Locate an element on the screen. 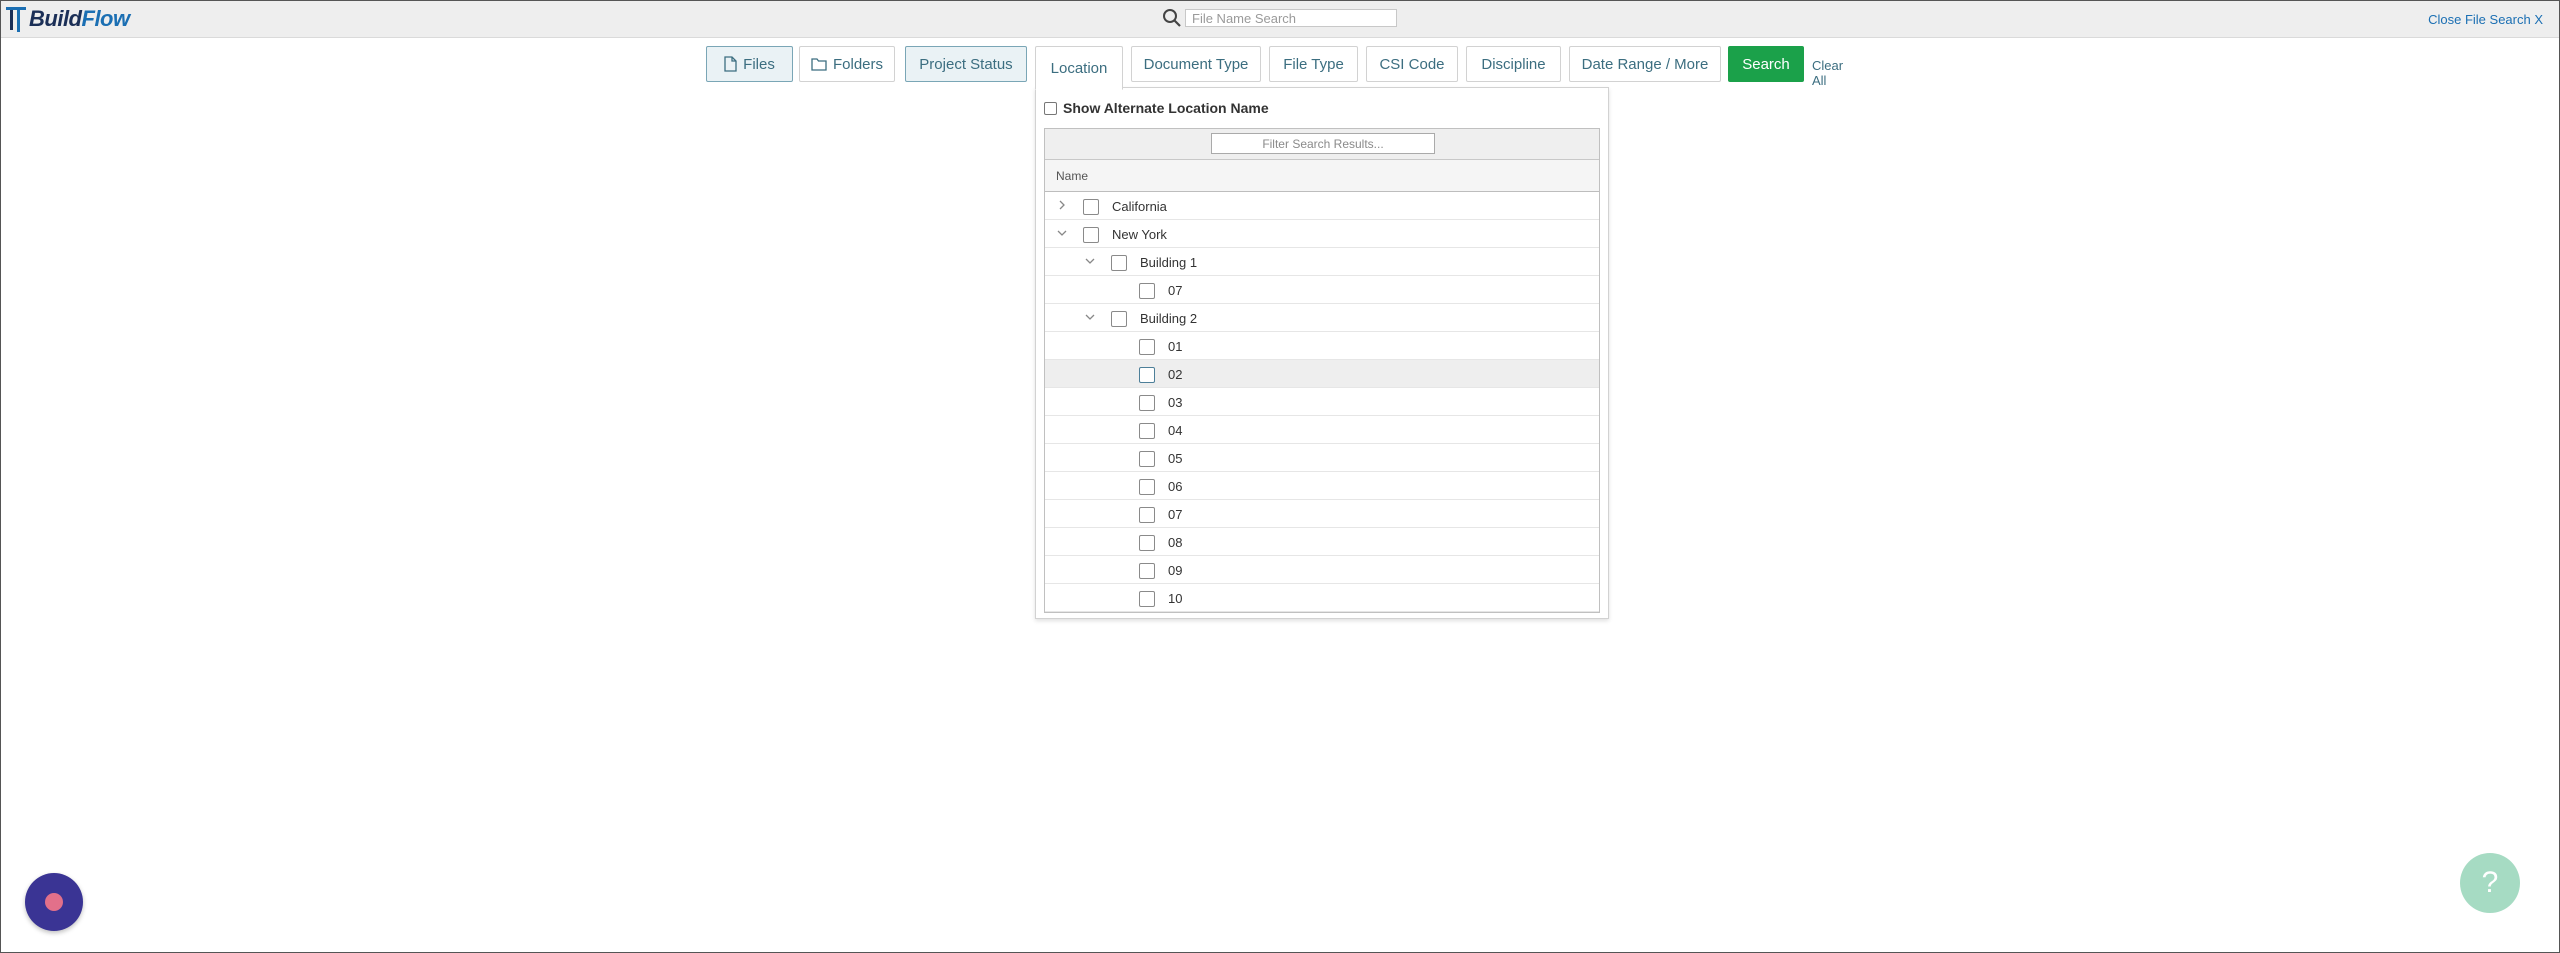  tab-date-range-more: Date Range / More is located at coordinates (1645, 64).